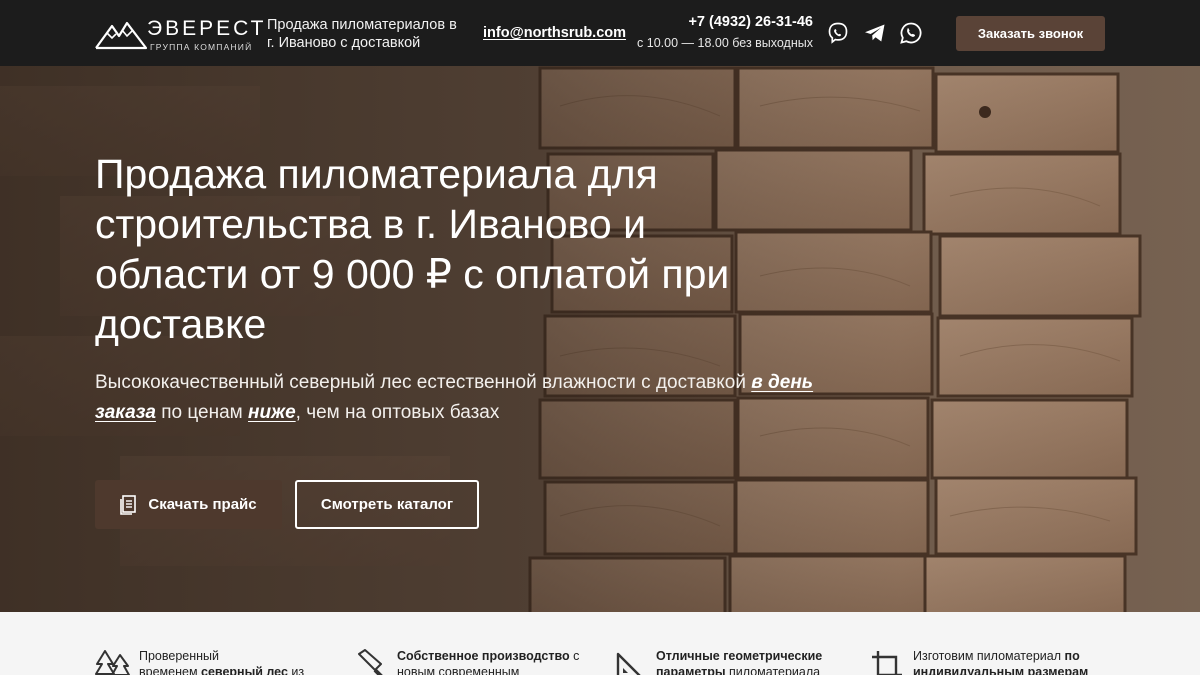 The width and height of the screenshot is (1200, 675). Describe the element at coordinates (179, 656) in the screenshot. I see `feature-line: Проверенный` at that location.